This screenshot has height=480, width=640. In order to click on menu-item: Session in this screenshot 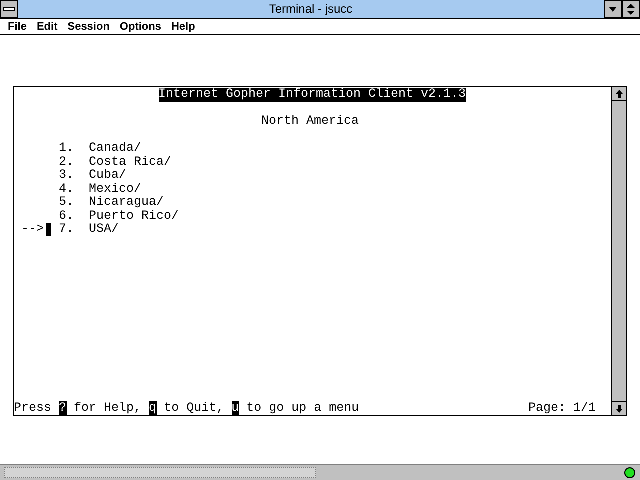, I will do `click(90, 26)`.